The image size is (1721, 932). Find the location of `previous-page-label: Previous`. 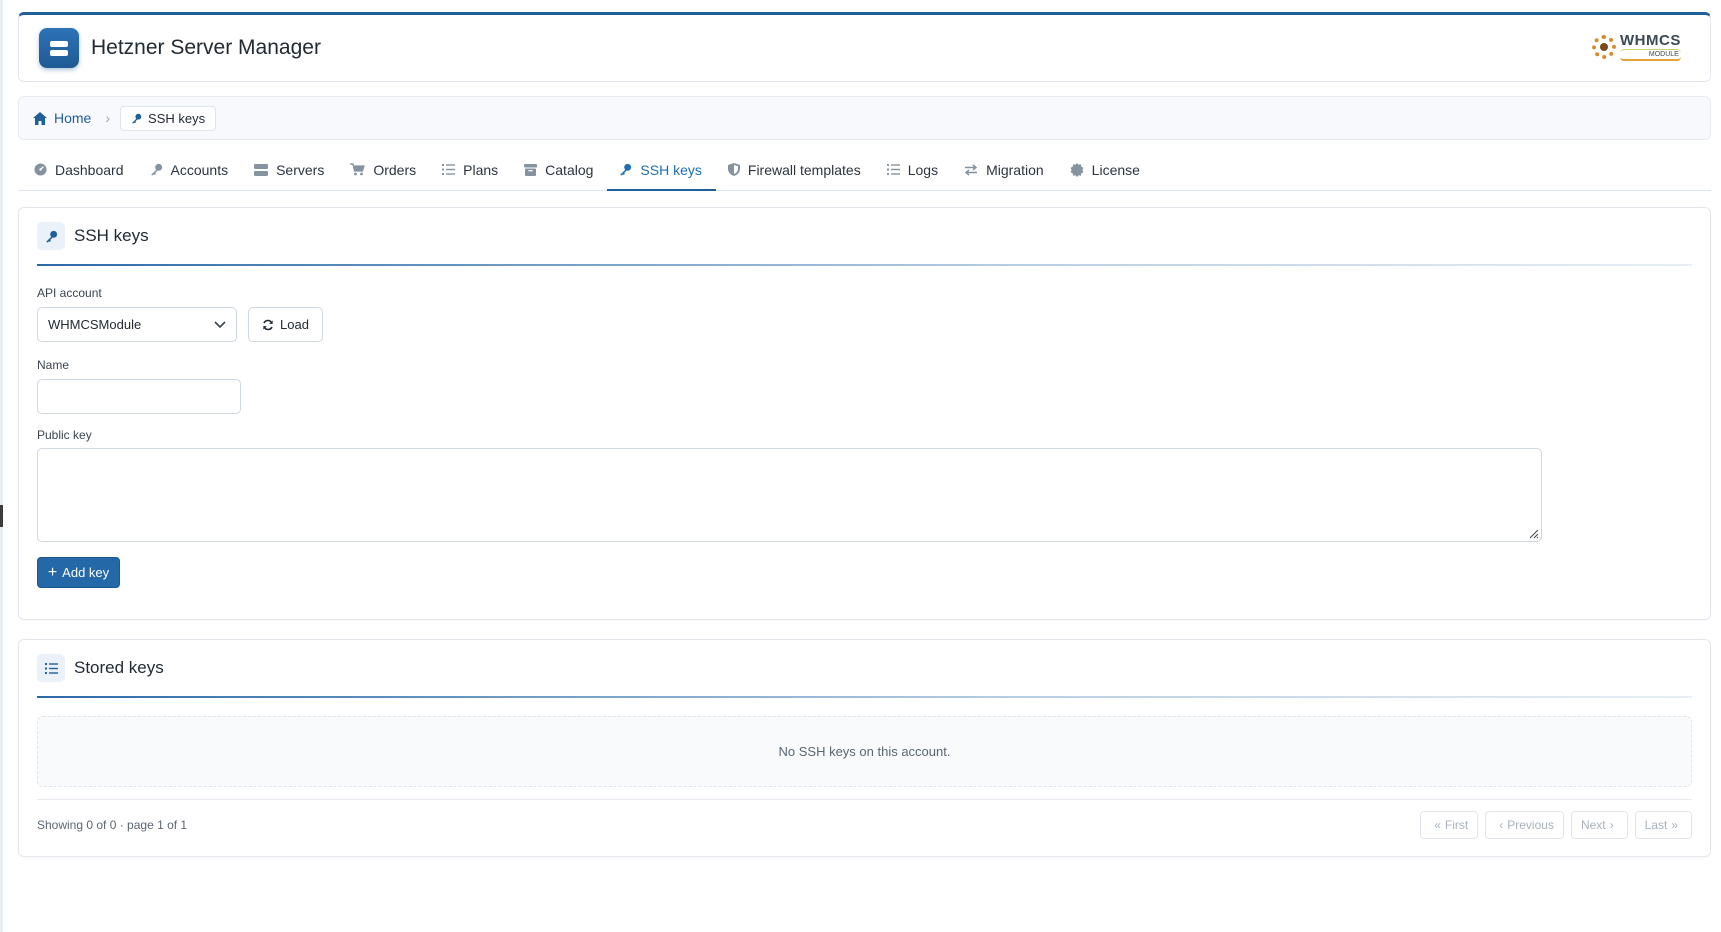

previous-page-label: Previous is located at coordinates (1530, 825).